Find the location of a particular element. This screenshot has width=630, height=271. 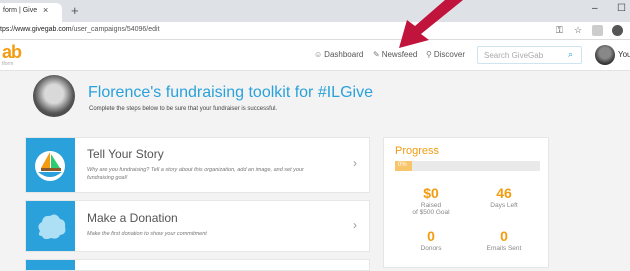

progress-bar: 0% is located at coordinates (467, 166).